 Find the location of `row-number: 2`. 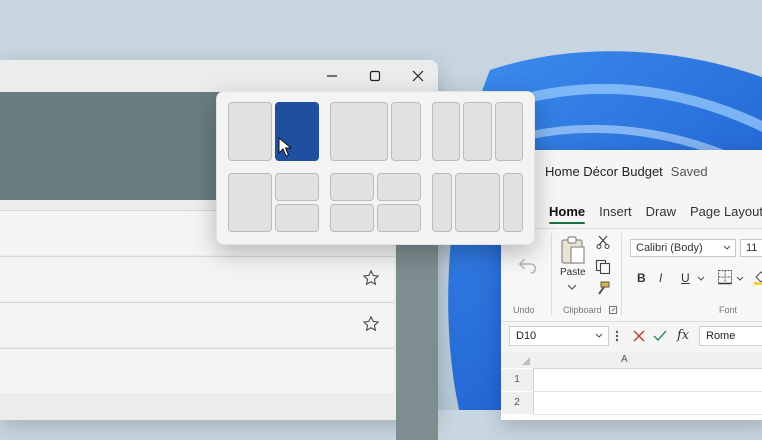

row-number: 2 is located at coordinates (517, 402).